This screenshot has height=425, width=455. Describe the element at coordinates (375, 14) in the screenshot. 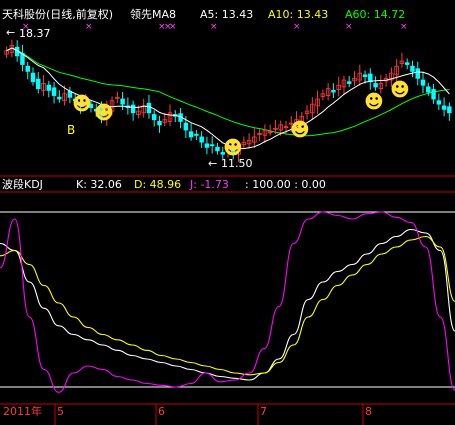

I see `ma60-label: A60: 14.72` at that location.